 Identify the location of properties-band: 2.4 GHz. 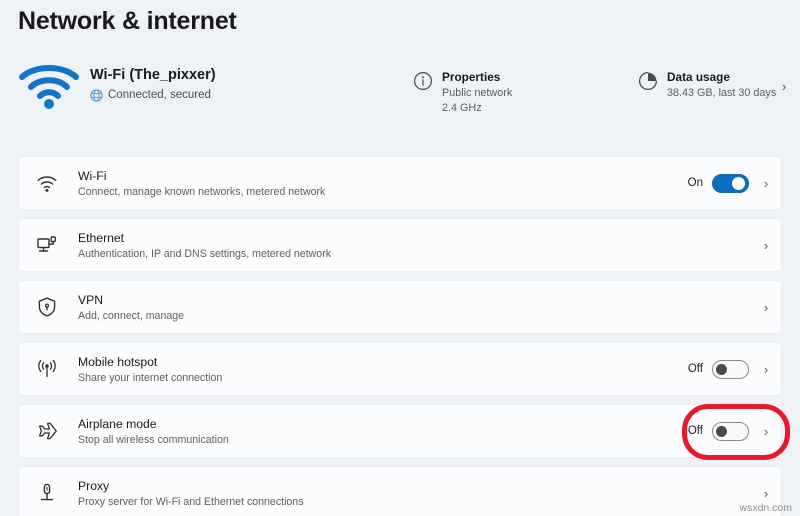
(462, 108).